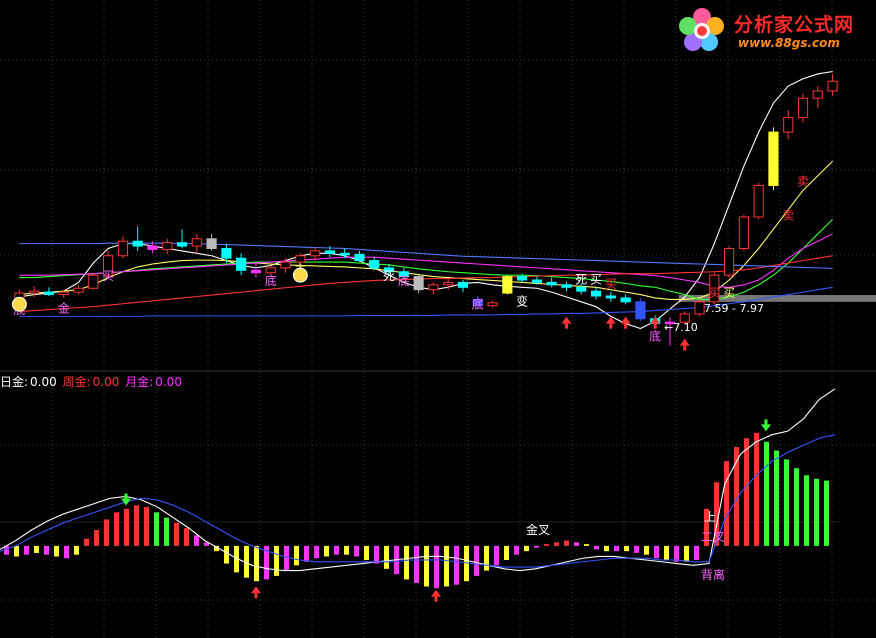 This screenshot has height=638, width=876. I want to click on golden-cross-label: 金叉, so click(538, 529).